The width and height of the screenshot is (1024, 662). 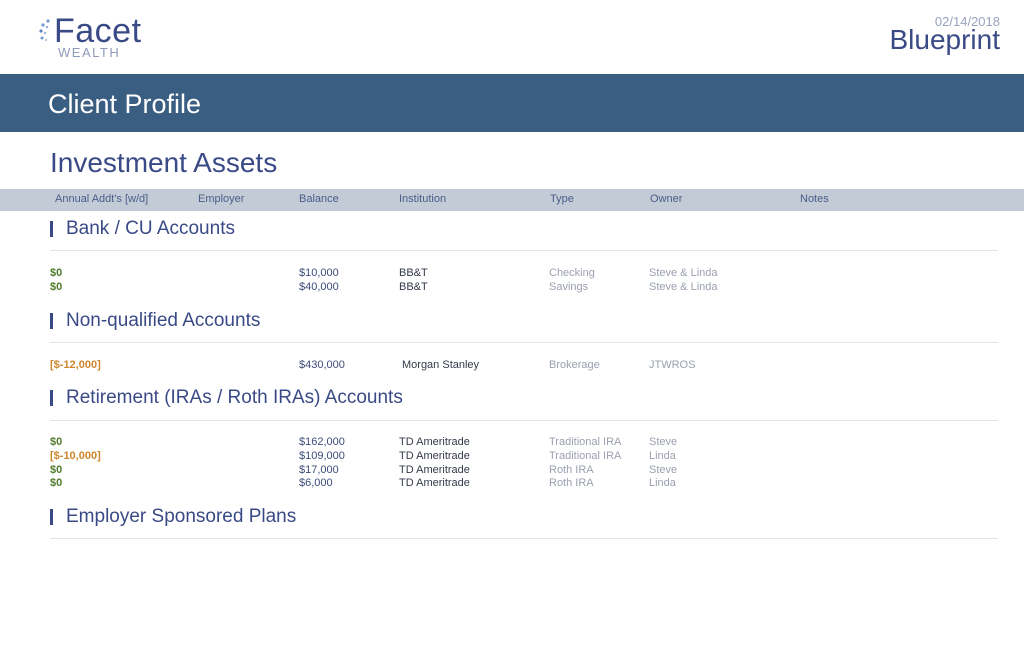 What do you see at coordinates (319, 199) in the screenshot?
I see `column-balance: Balance` at bounding box center [319, 199].